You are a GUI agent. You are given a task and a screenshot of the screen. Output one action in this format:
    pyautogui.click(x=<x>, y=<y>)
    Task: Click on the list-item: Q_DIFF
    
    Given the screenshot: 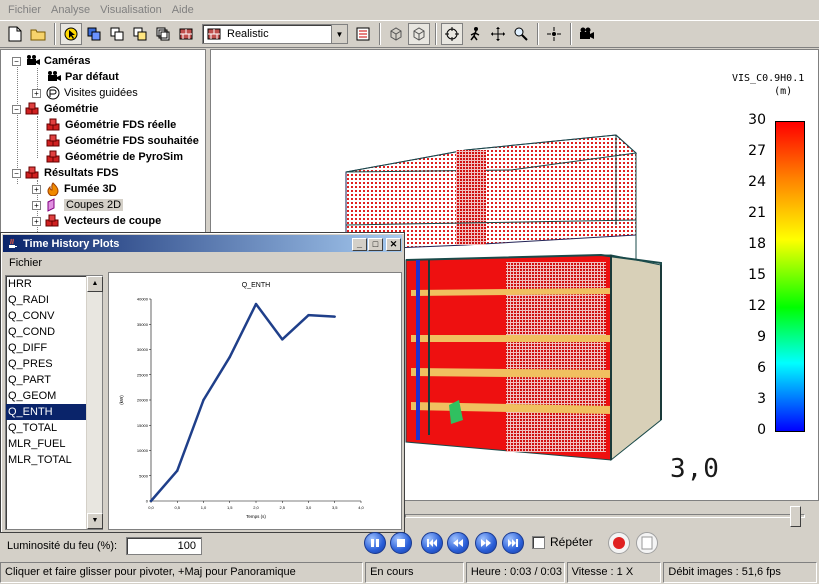 What is the action you would take?
    pyautogui.click(x=46, y=348)
    